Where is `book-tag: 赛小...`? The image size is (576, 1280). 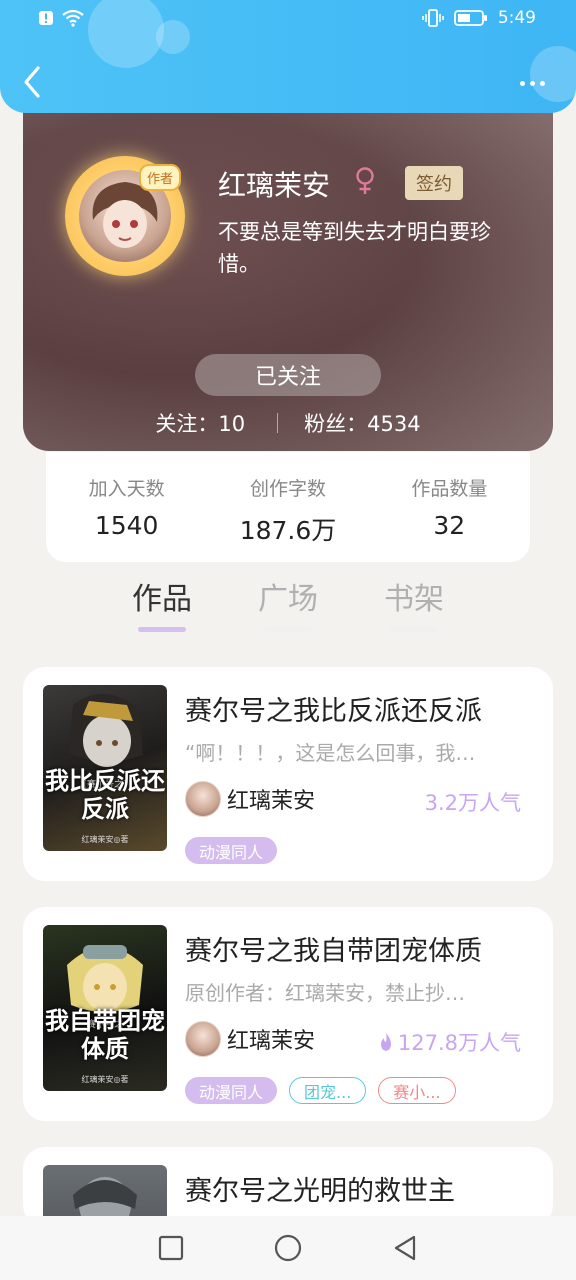
book-tag: 赛小... is located at coordinates (417, 1090).